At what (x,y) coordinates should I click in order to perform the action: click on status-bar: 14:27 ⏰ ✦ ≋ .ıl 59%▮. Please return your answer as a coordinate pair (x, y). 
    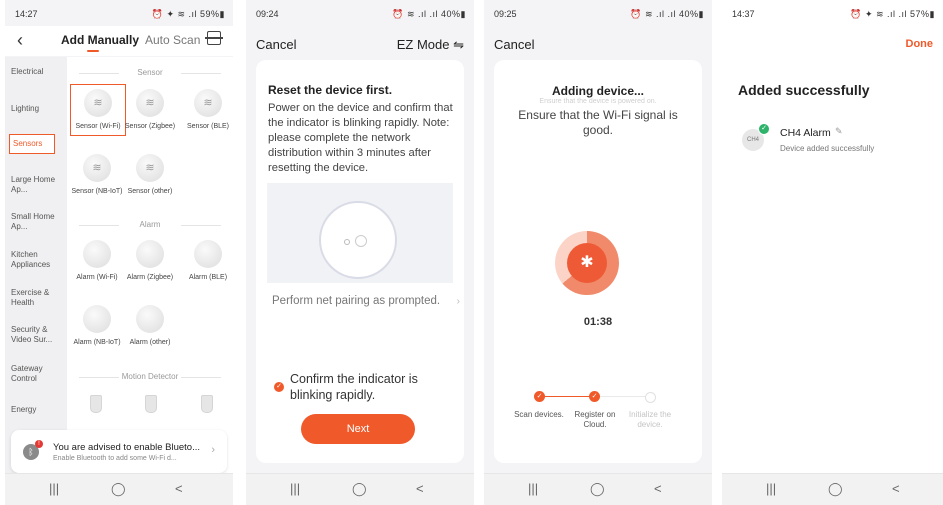
    Looking at the image, I should click on (119, 13).